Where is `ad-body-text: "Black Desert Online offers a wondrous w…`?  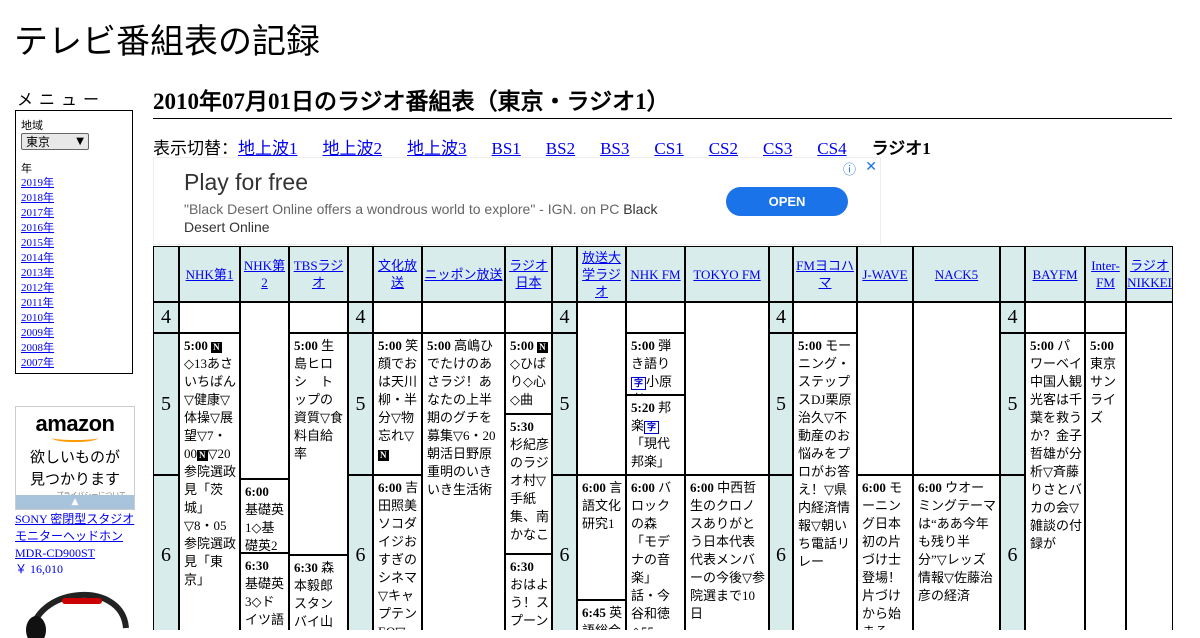 ad-body-text: "Black Desert Online offers a wondrous w… is located at coordinates (402, 209).